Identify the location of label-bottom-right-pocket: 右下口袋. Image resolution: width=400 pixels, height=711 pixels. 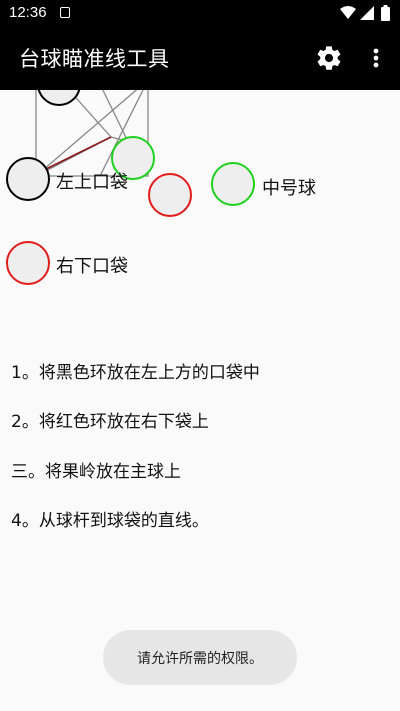
(92, 266).